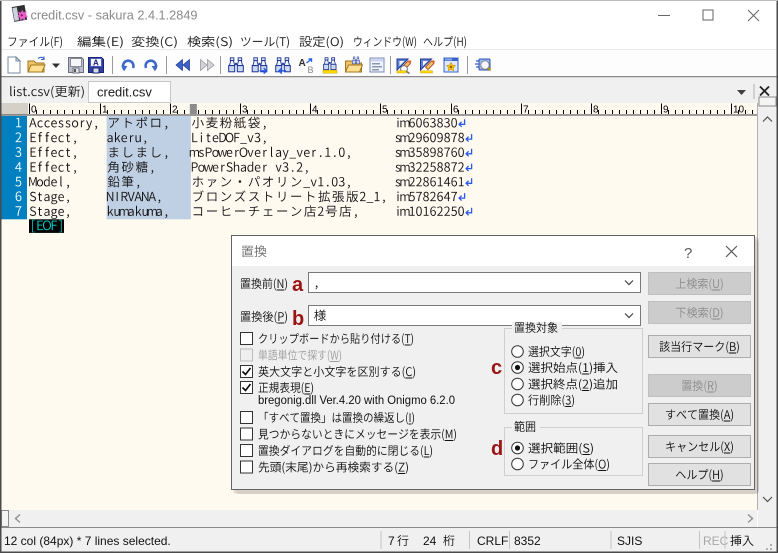 This screenshot has width=778, height=553. I want to click on svg-text: d, so click(497, 449).